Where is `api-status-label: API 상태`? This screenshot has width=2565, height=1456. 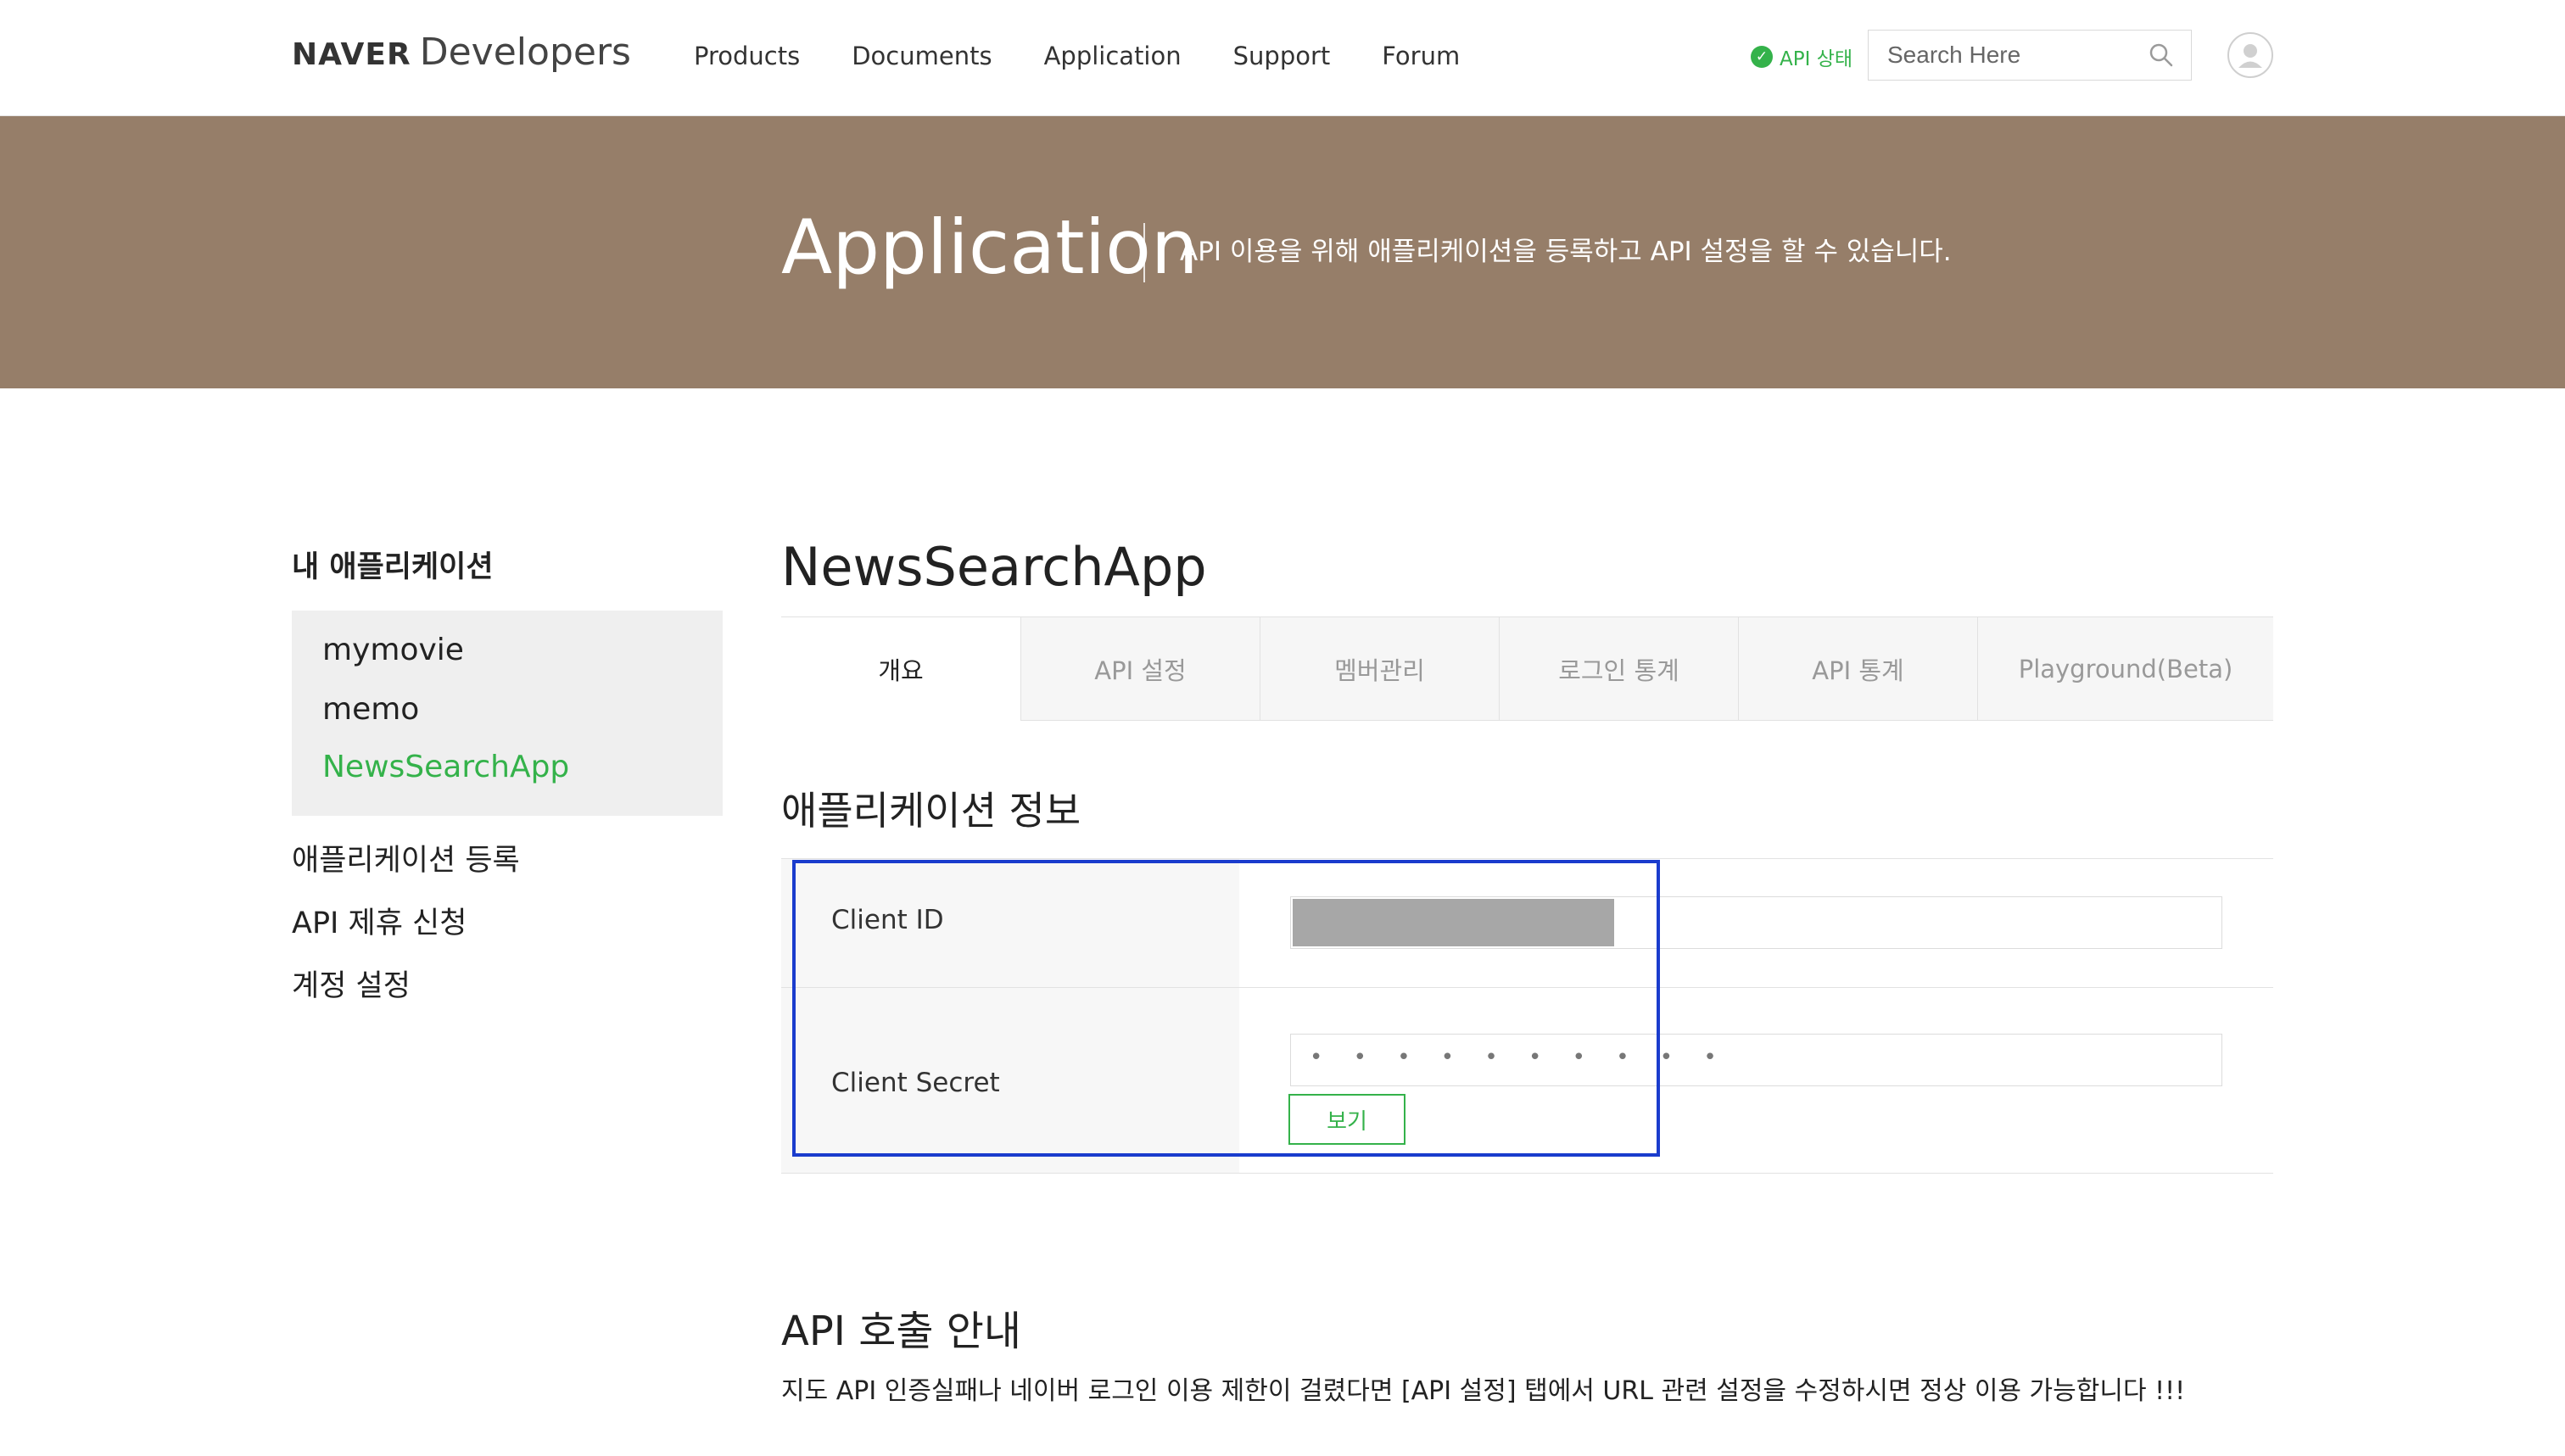 api-status-label: API 상태 is located at coordinates (1816, 59).